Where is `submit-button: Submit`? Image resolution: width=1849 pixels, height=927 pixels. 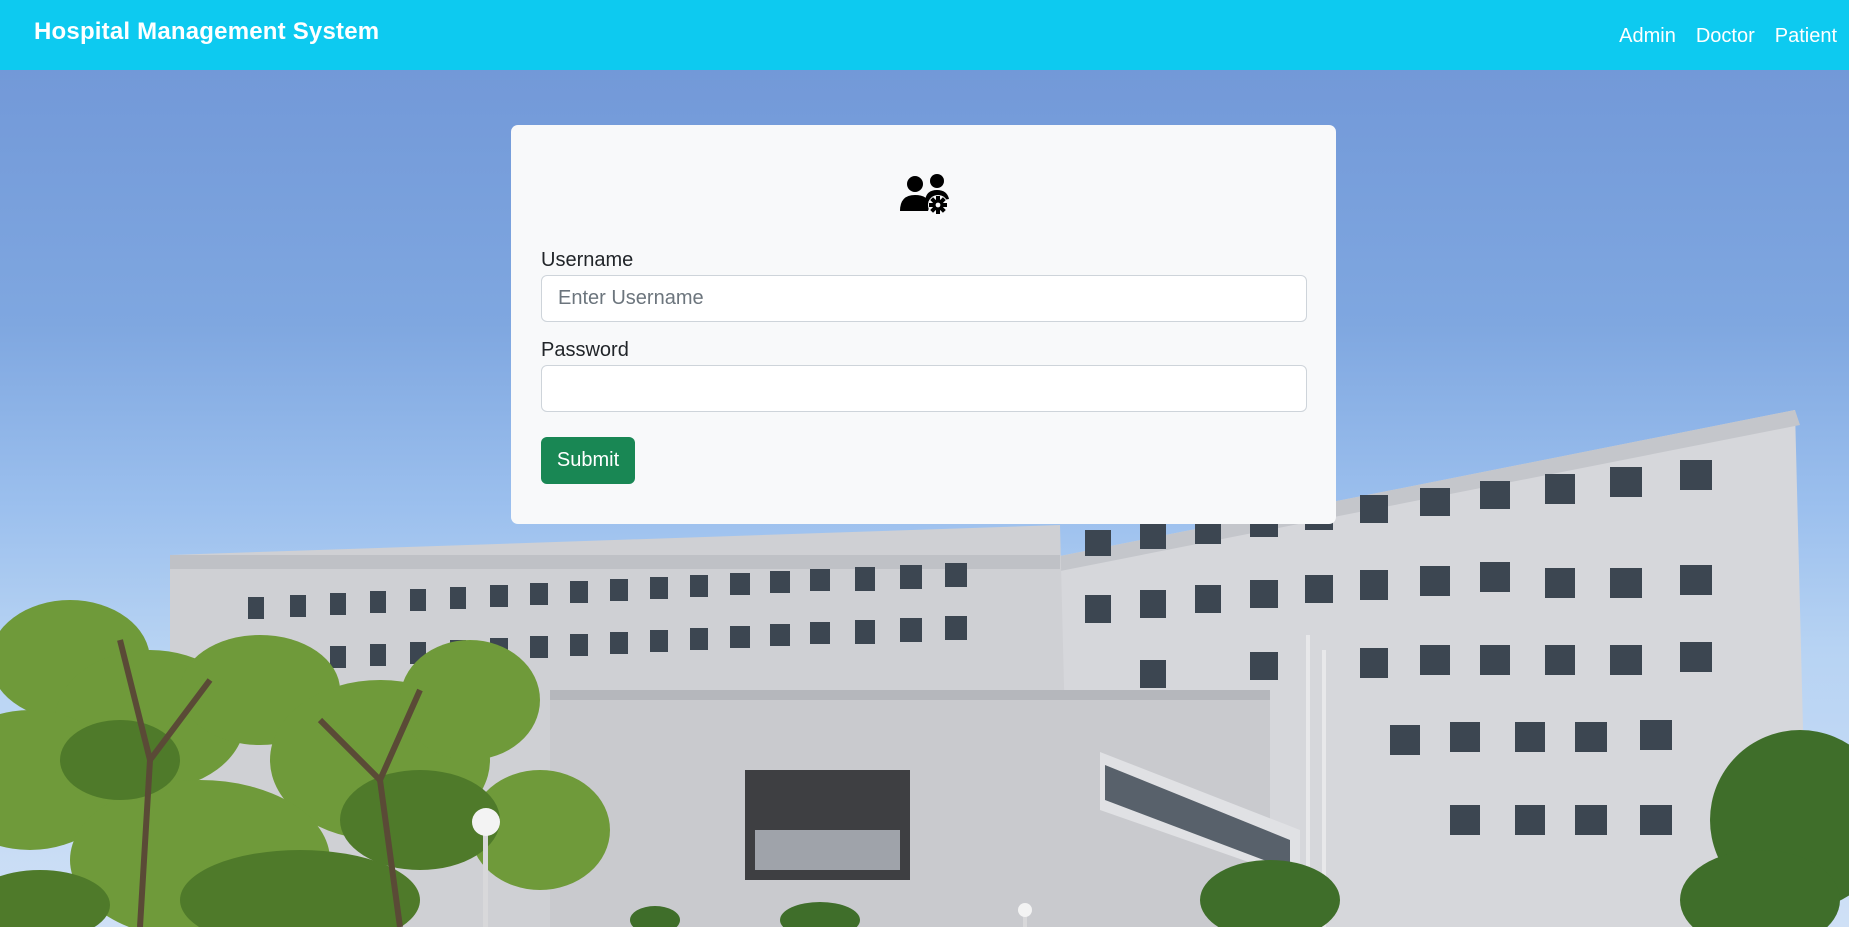
submit-button: Submit is located at coordinates (588, 460).